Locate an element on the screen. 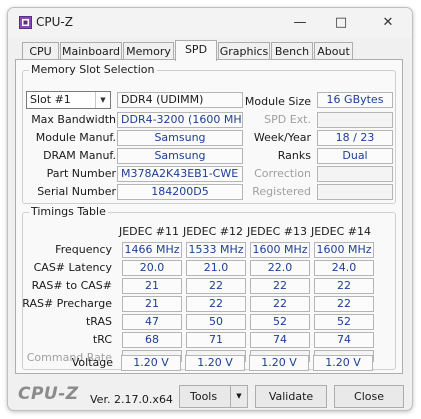 This screenshot has width=421, height=419. timing-row-label: Voltage is located at coordinates (92, 362).